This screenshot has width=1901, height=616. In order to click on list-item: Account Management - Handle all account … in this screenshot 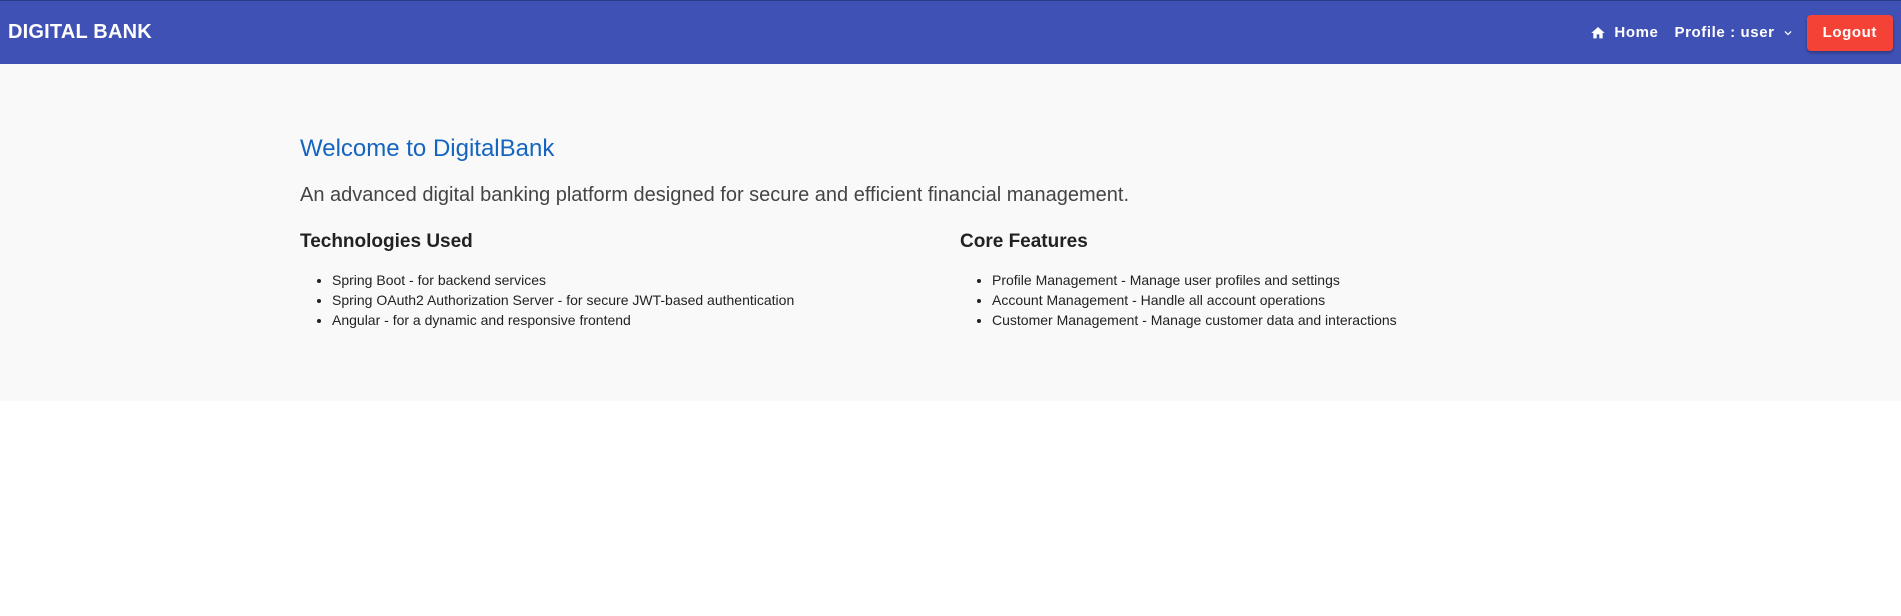, I will do `click(1306, 300)`.